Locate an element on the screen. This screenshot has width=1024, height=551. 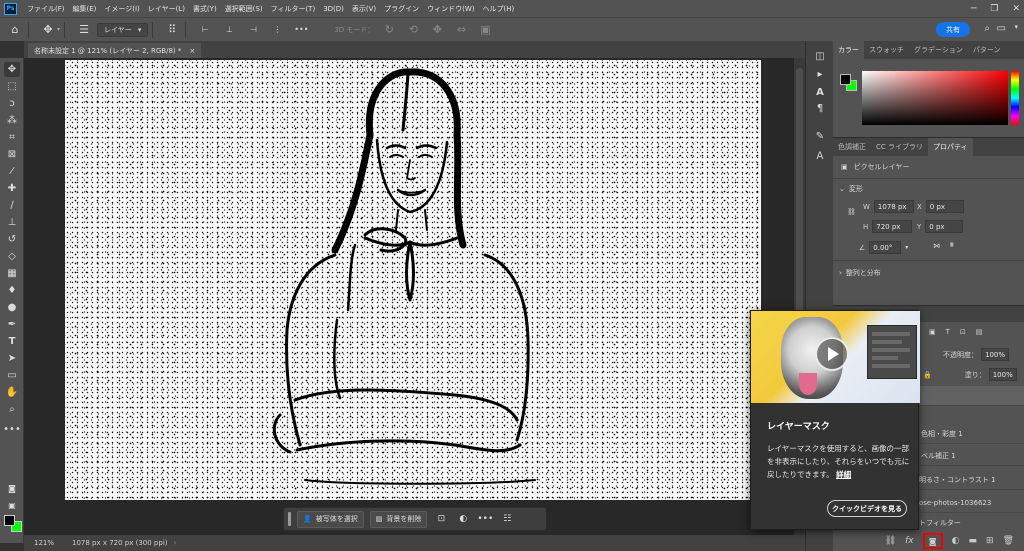
home-icon: ⌂ is located at coordinates (15, 30).